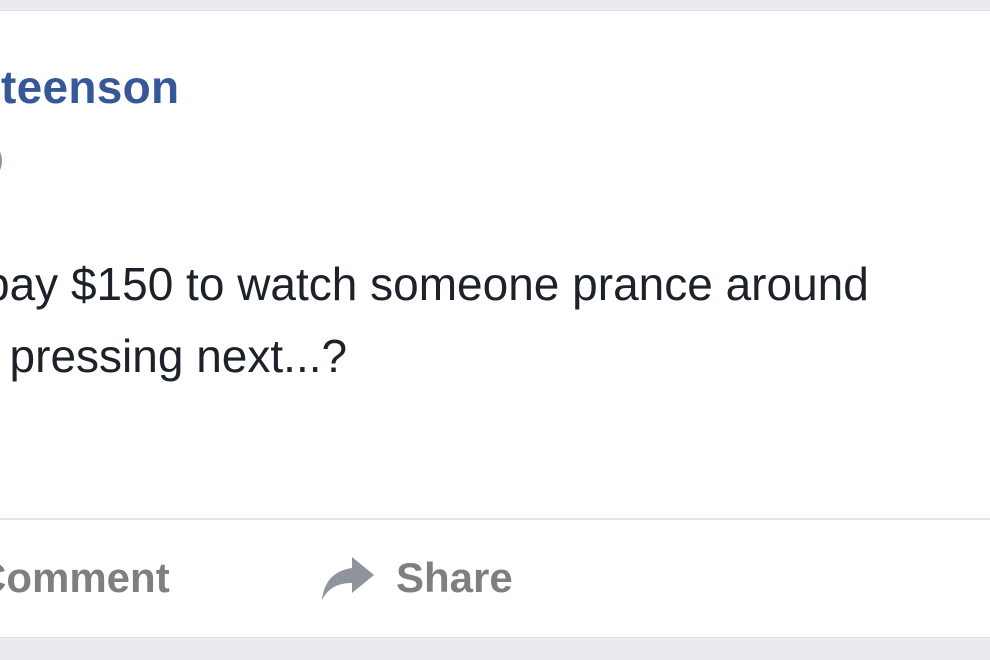 Image resolution: width=990 pixels, height=660 pixels. I want to click on share-arrow-icon, so click(348, 578).